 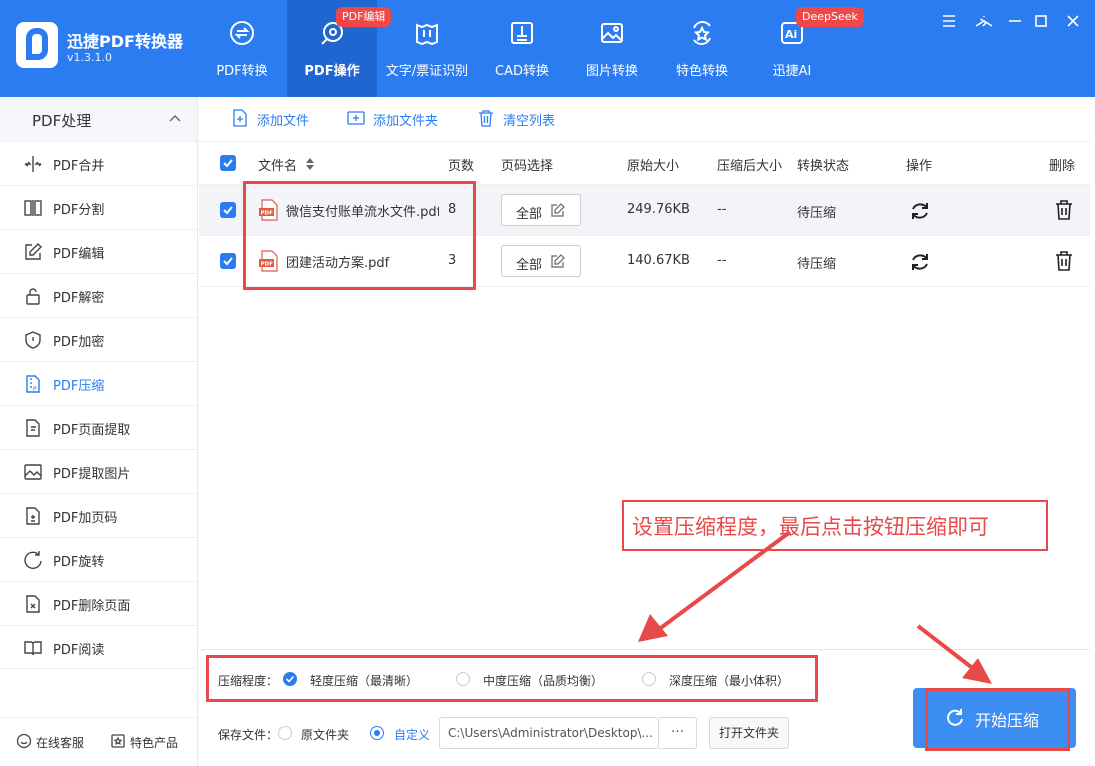 What do you see at coordinates (79, 562) in the screenshot?
I see `sidebar-item-label: PDF旋转` at bounding box center [79, 562].